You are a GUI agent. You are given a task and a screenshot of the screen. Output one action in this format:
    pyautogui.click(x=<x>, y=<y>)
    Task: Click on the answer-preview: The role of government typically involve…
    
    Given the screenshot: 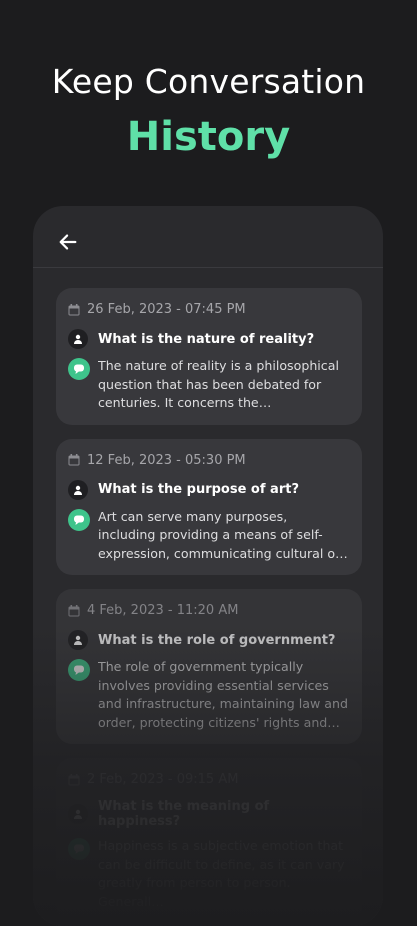 What is the action you would take?
    pyautogui.click(x=223, y=694)
    